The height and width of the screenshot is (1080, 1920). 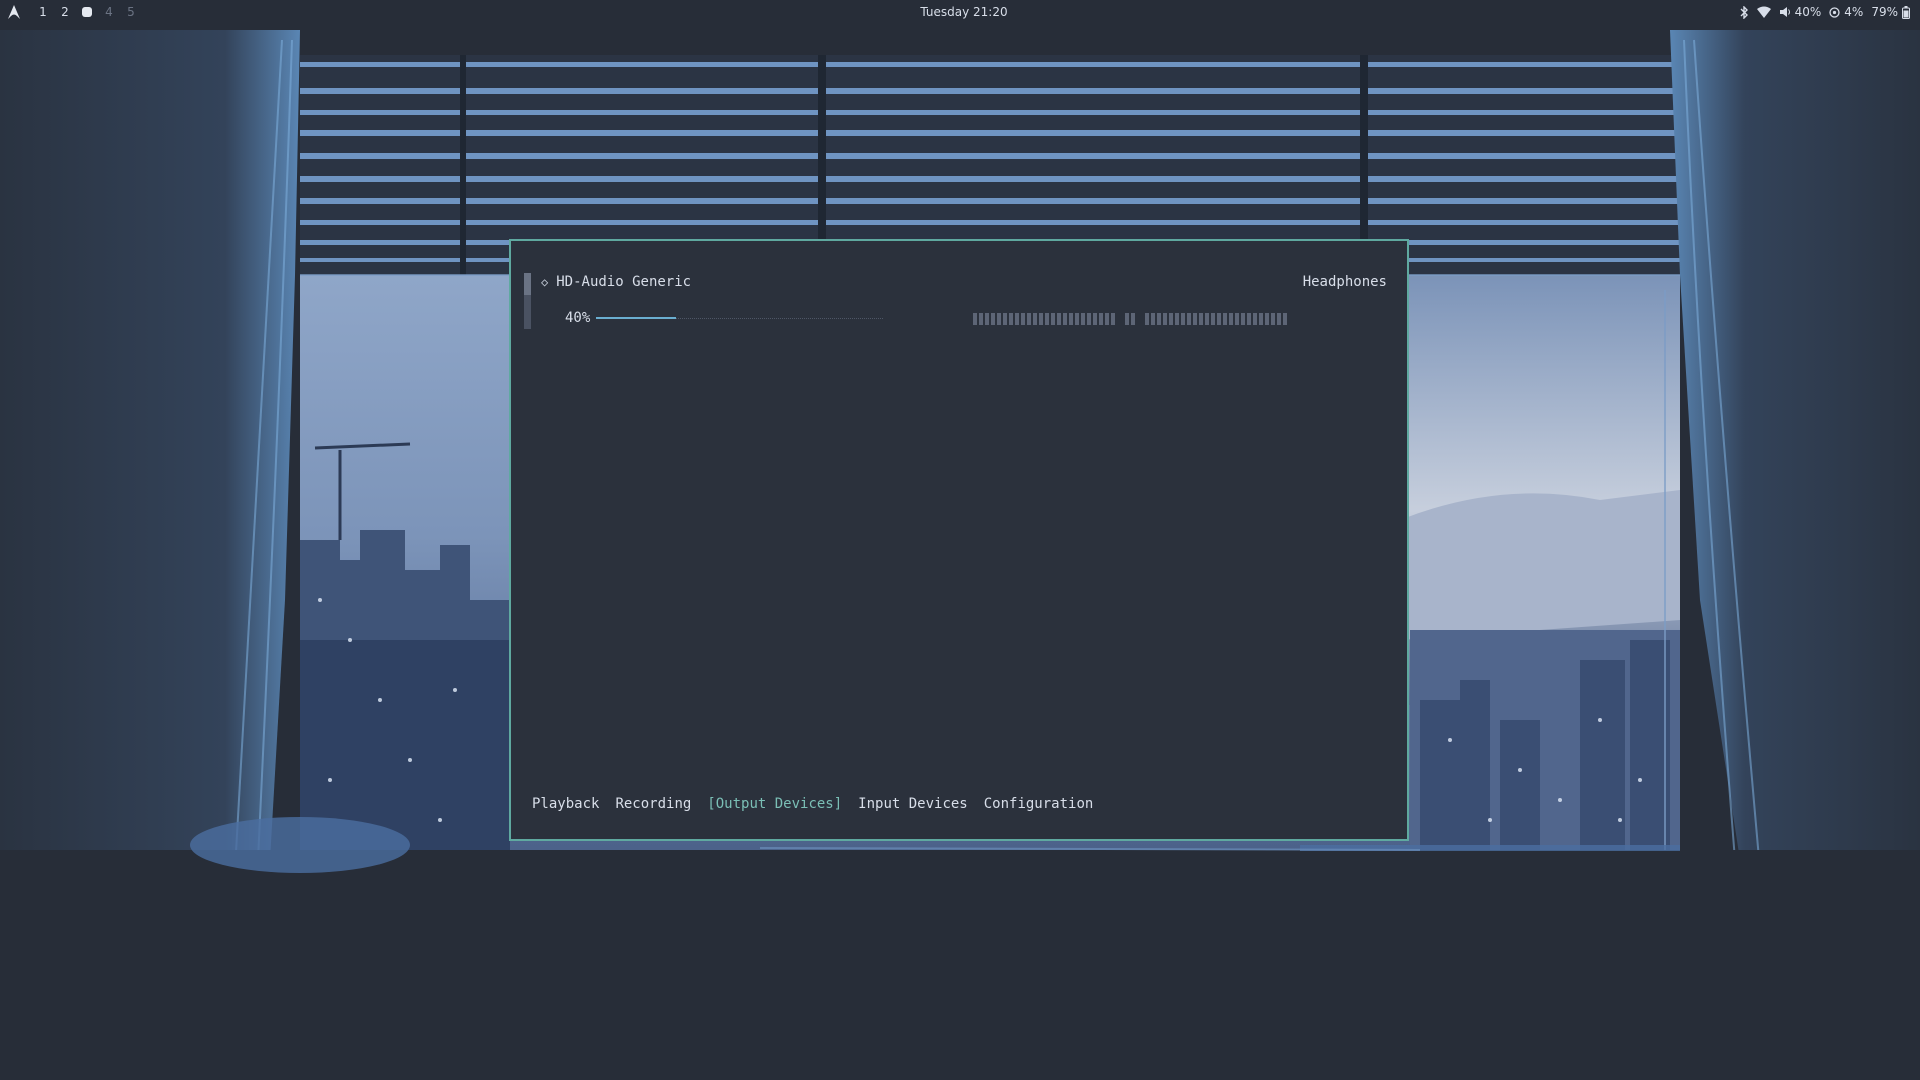 What do you see at coordinates (1834, 12) in the screenshot?
I see `cpu-icon` at bounding box center [1834, 12].